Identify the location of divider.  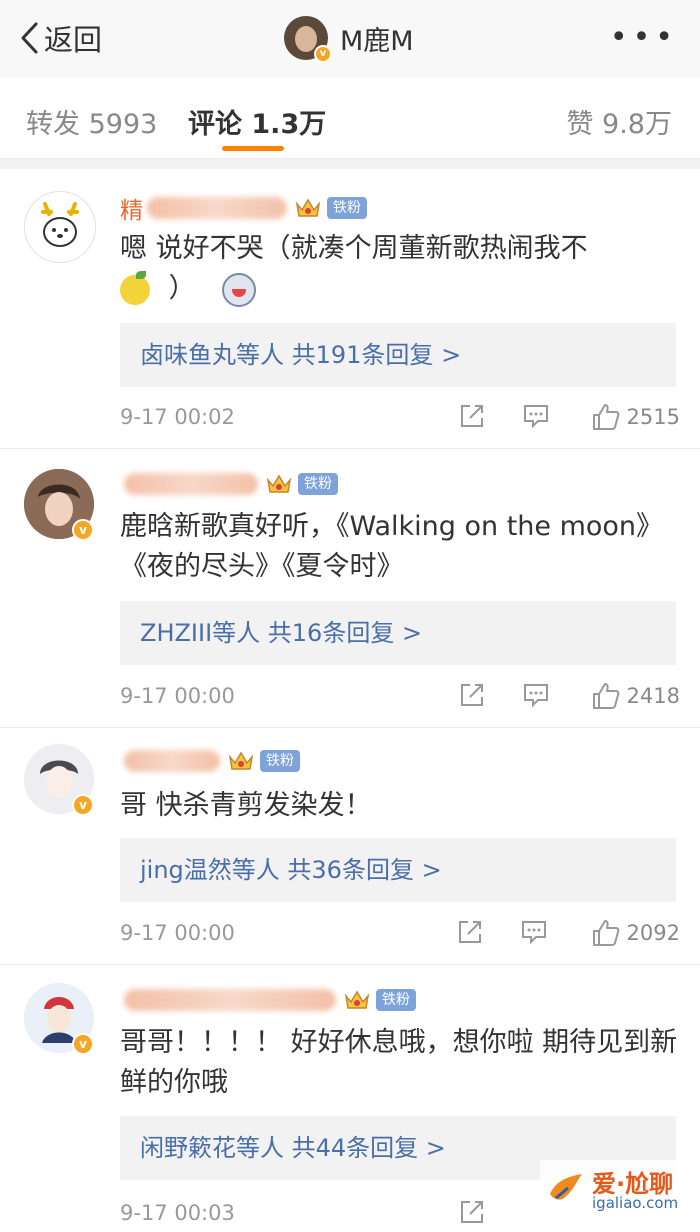
(350, 164).